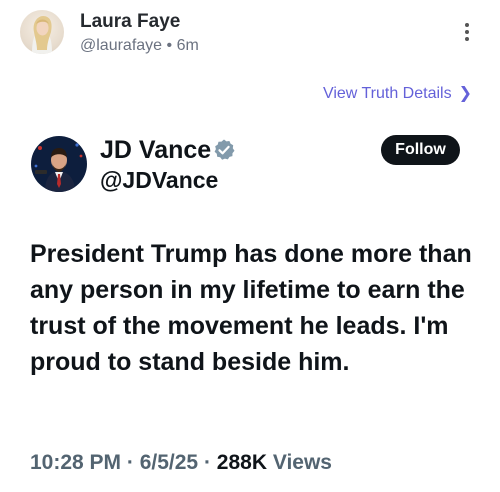  I want to click on view-details-link: View Truth Details ❯, so click(397, 93).